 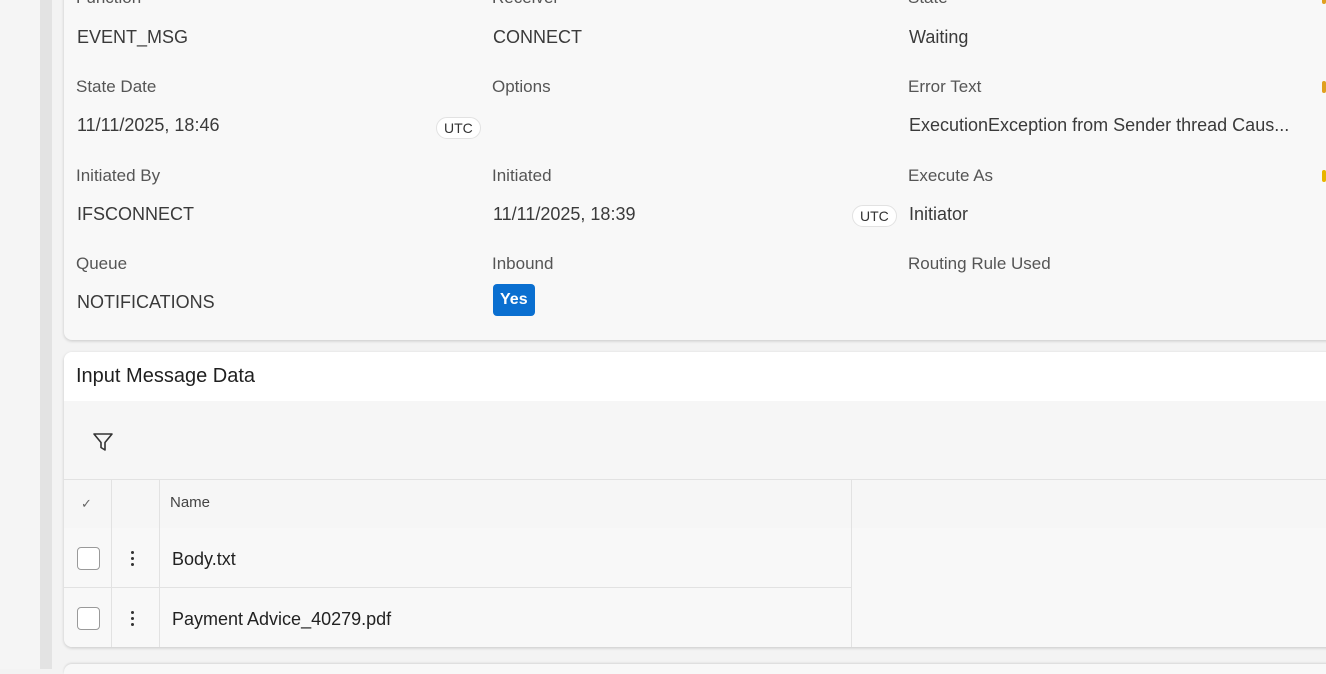 I want to click on function-label: Function, so click(x=108, y=4).